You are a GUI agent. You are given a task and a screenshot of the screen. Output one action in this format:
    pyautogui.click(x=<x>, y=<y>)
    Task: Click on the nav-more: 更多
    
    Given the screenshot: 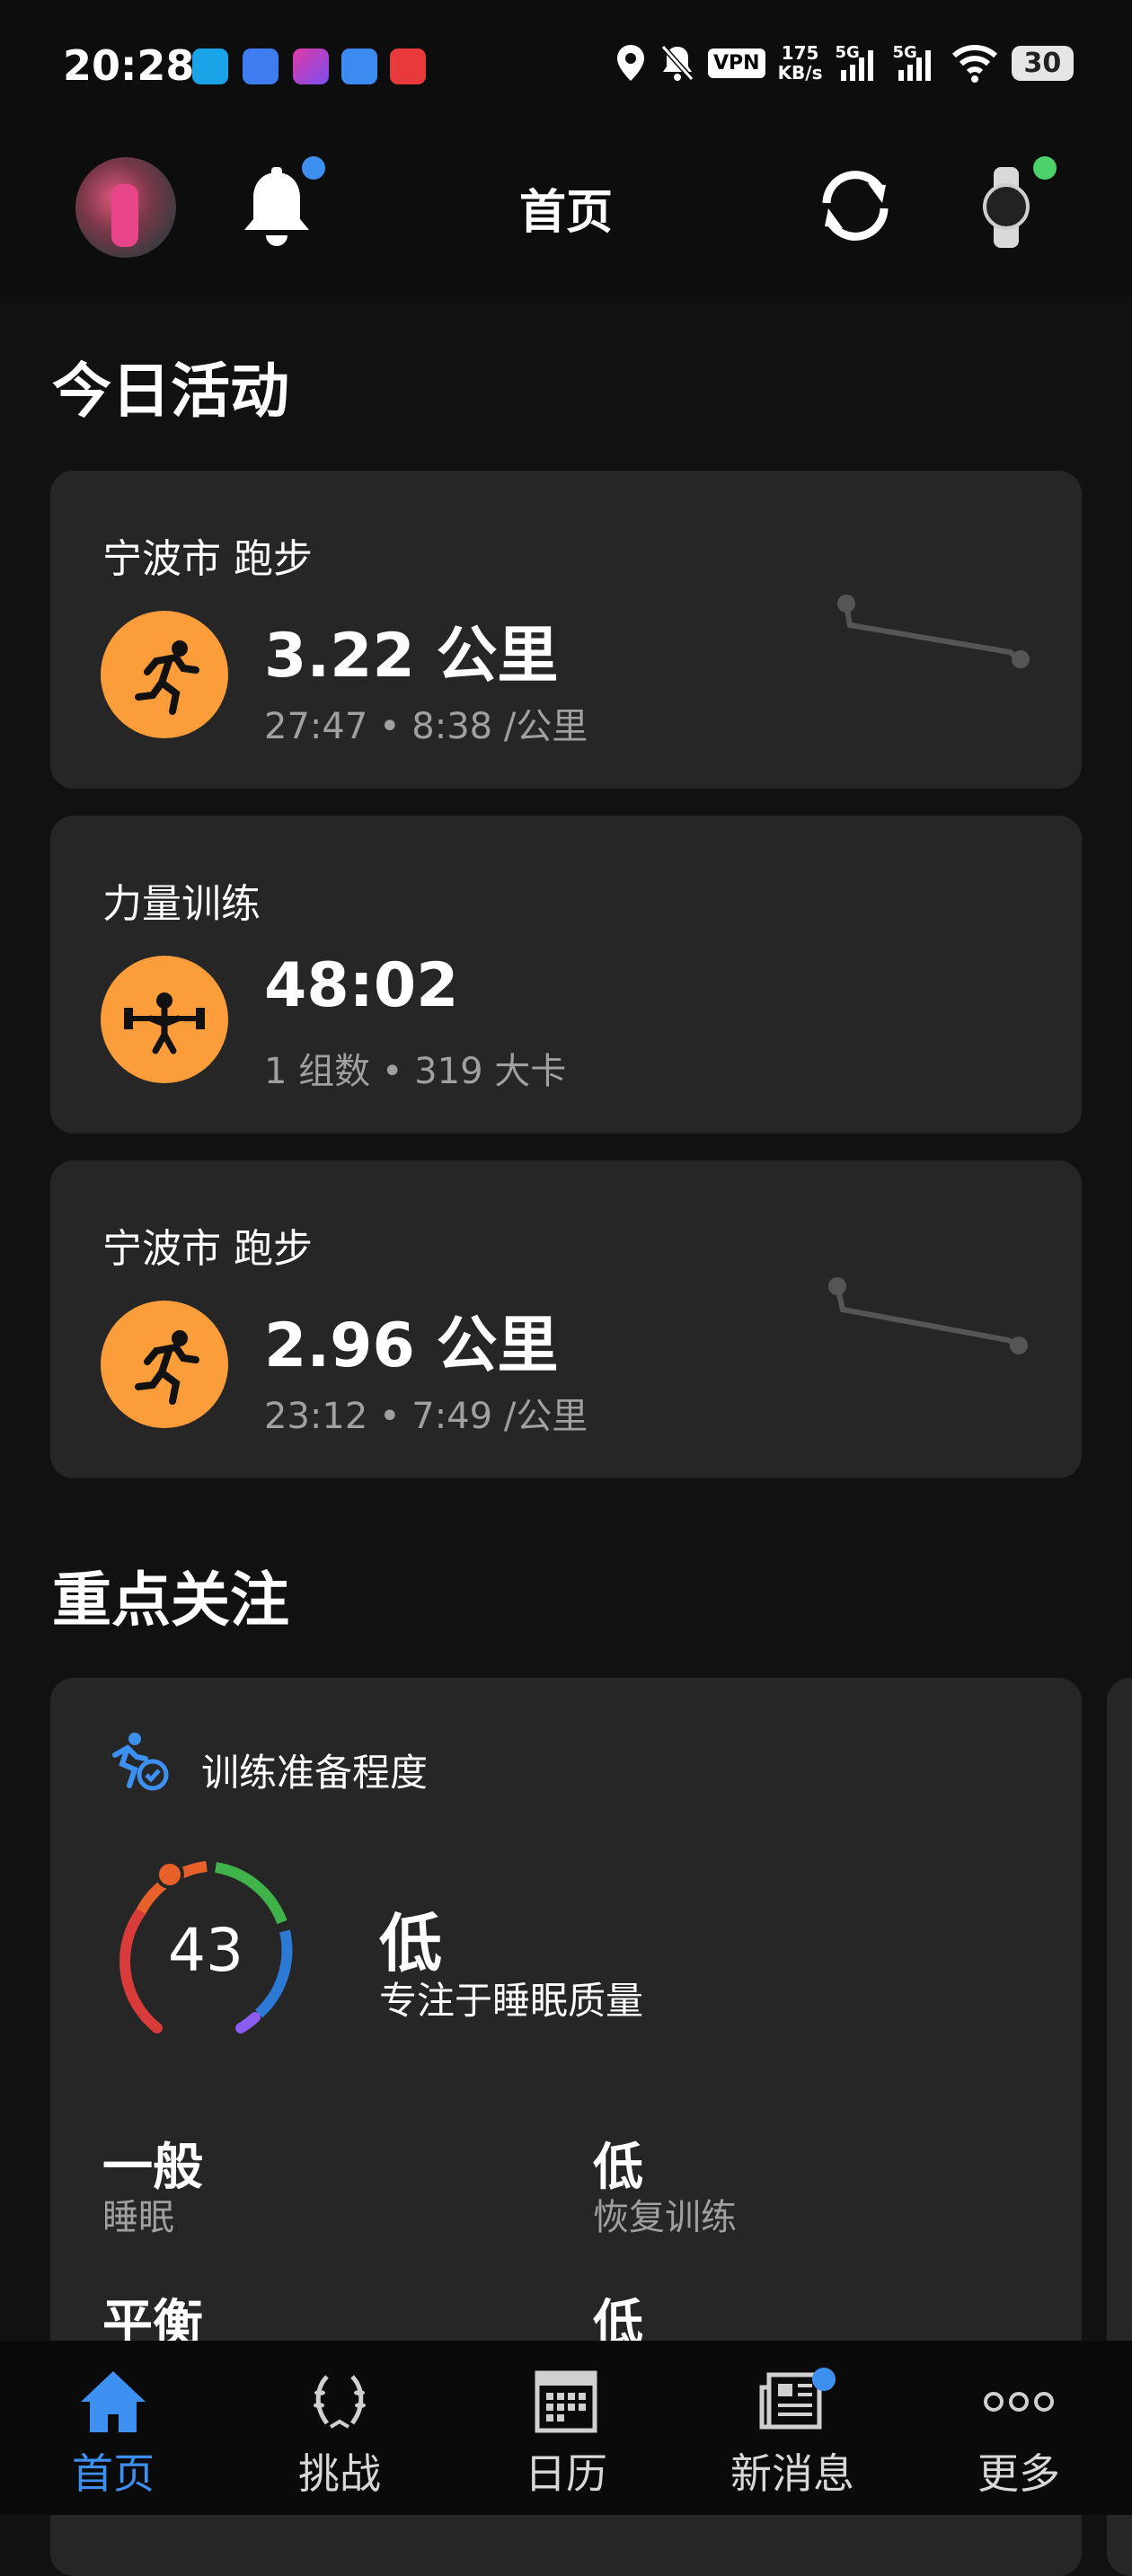 What is the action you would take?
    pyautogui.click(x=1019, y=2428)
    